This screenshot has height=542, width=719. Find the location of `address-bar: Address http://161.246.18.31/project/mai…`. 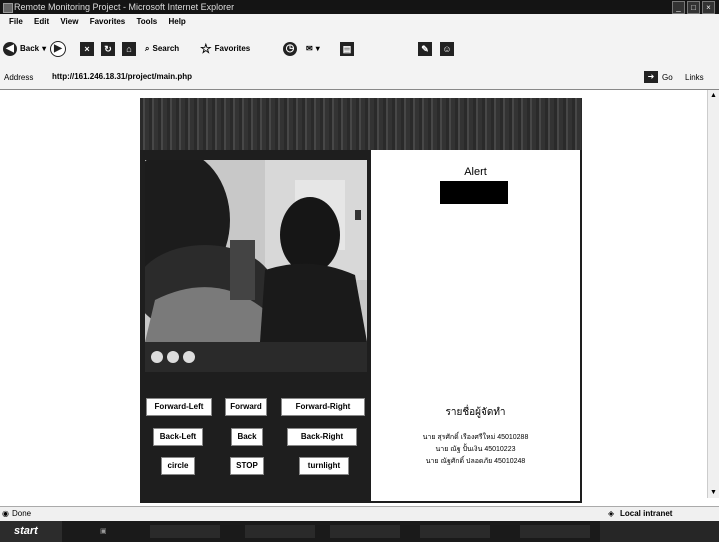

address-bar: Address http://161.246.18.31/project/mai… is located at coordinates (359, 78).